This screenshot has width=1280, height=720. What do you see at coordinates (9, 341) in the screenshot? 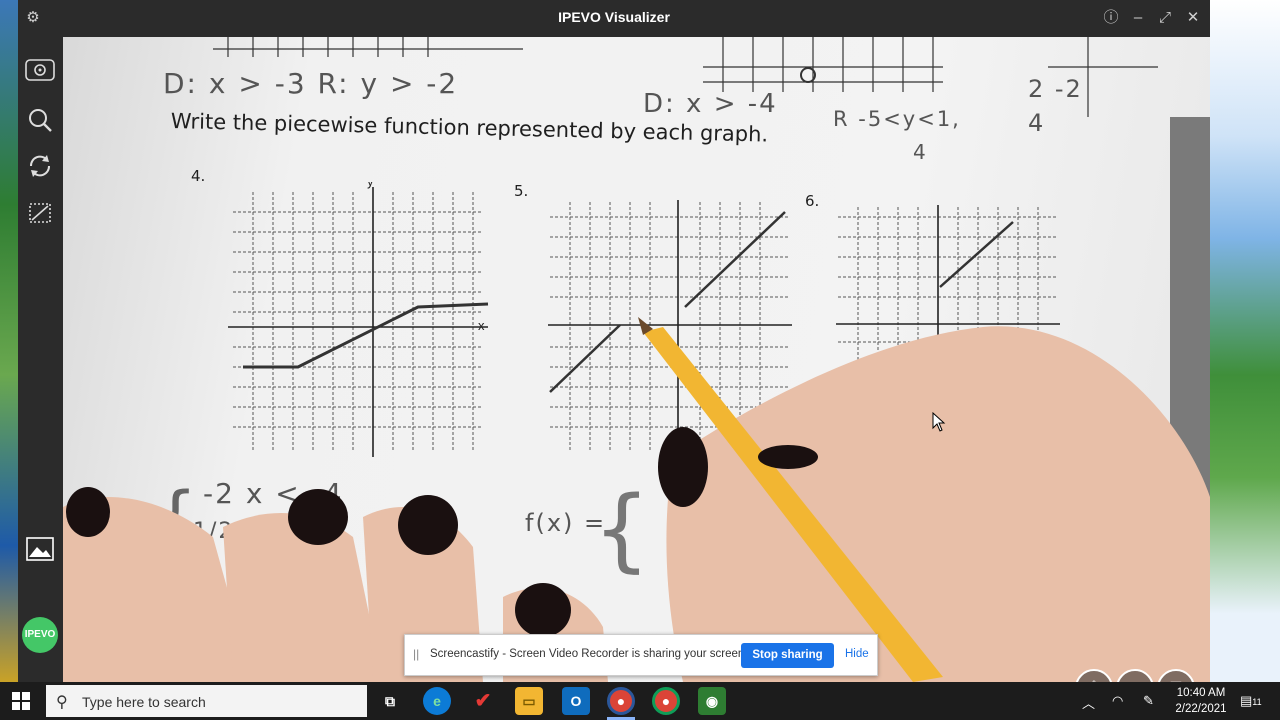
I see `desktop-wallpaper-left` at bounding box center [9, 341].